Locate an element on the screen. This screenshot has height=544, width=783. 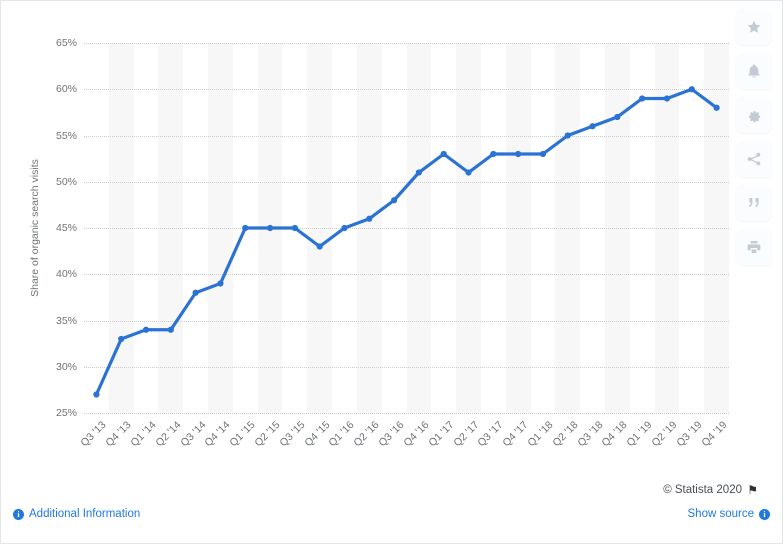
additional-information-link: i Additional Information is located at coordinates (76, 514).